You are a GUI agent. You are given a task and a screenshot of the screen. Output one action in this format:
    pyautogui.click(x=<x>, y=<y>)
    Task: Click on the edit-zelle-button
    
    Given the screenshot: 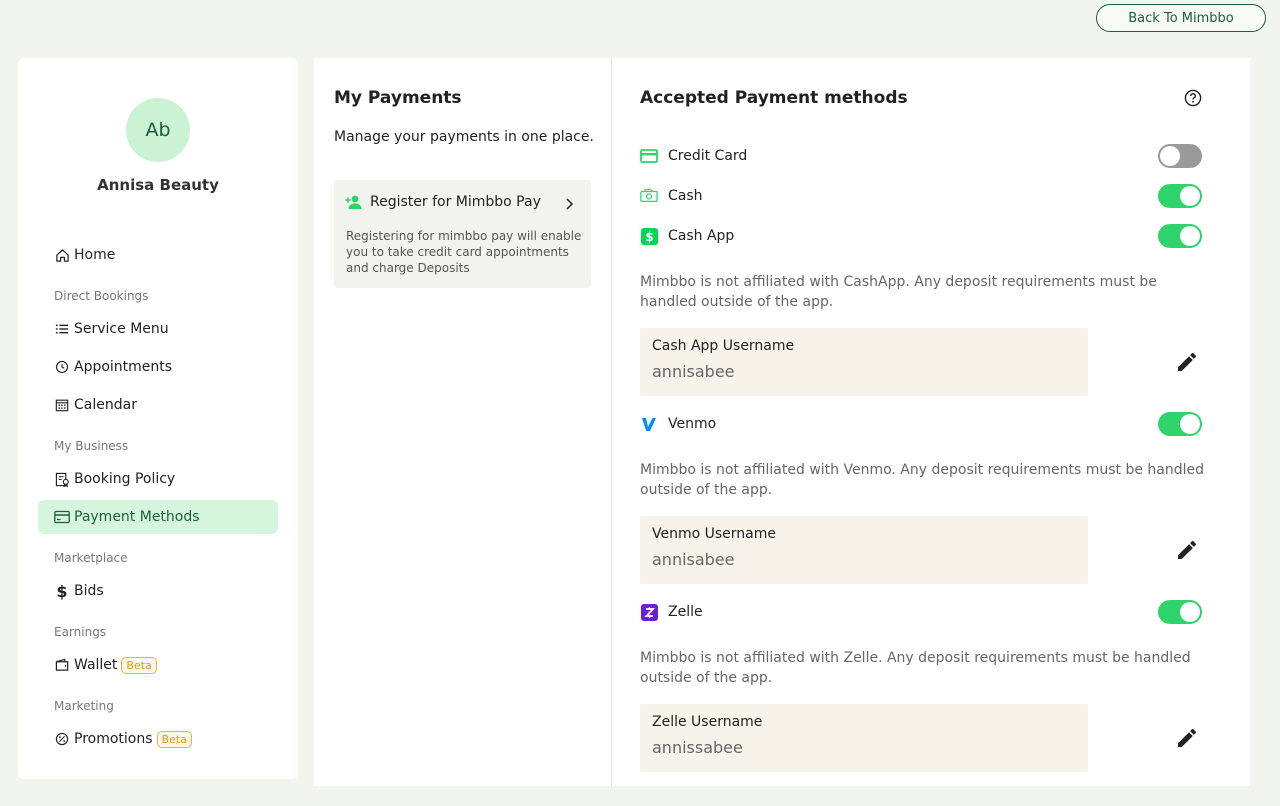 What is the action you would take?
    pyautogui.click(x=1187, y=738)
    